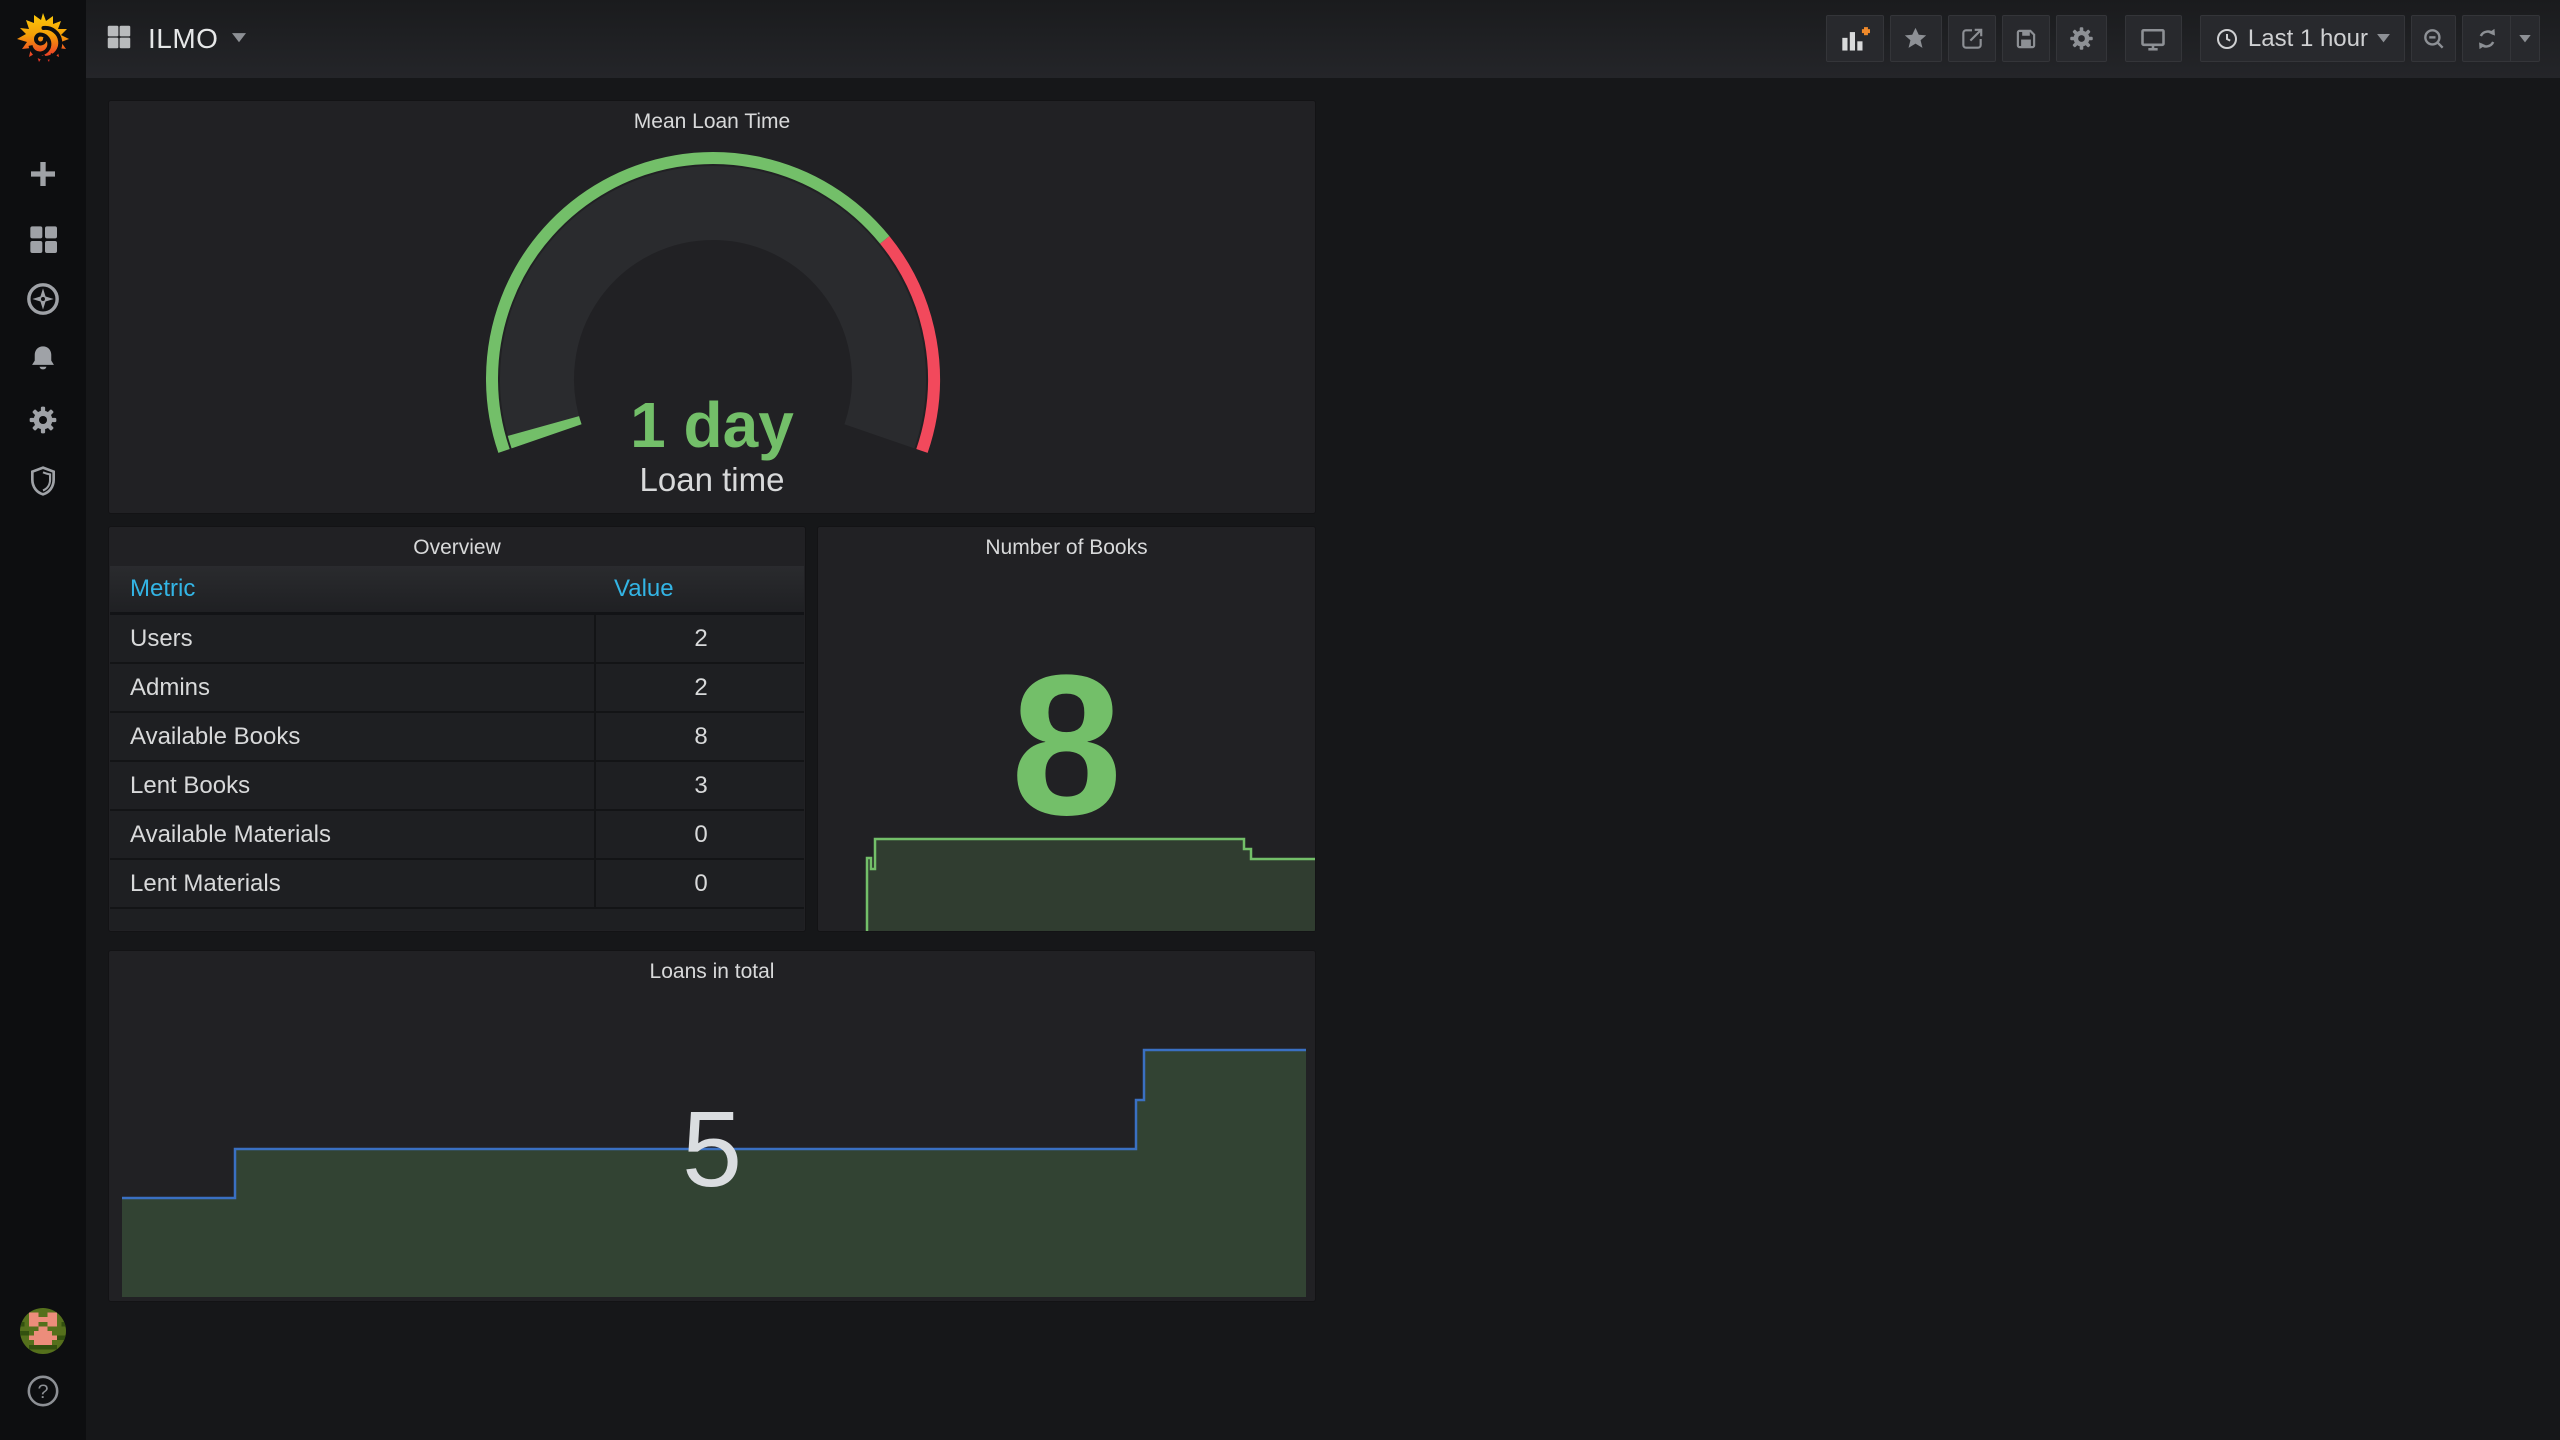  I want to click on share-icon, so click(1972, 39).